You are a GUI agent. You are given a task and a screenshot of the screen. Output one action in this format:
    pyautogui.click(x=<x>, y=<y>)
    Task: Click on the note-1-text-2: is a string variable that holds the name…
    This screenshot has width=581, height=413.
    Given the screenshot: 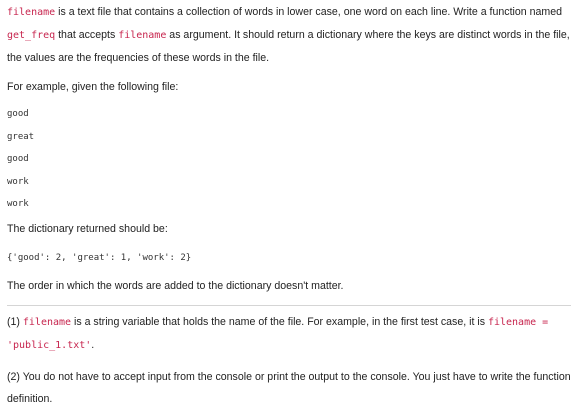 What is the action you would take?
    pyautogui.click(x=279, y=322)
    